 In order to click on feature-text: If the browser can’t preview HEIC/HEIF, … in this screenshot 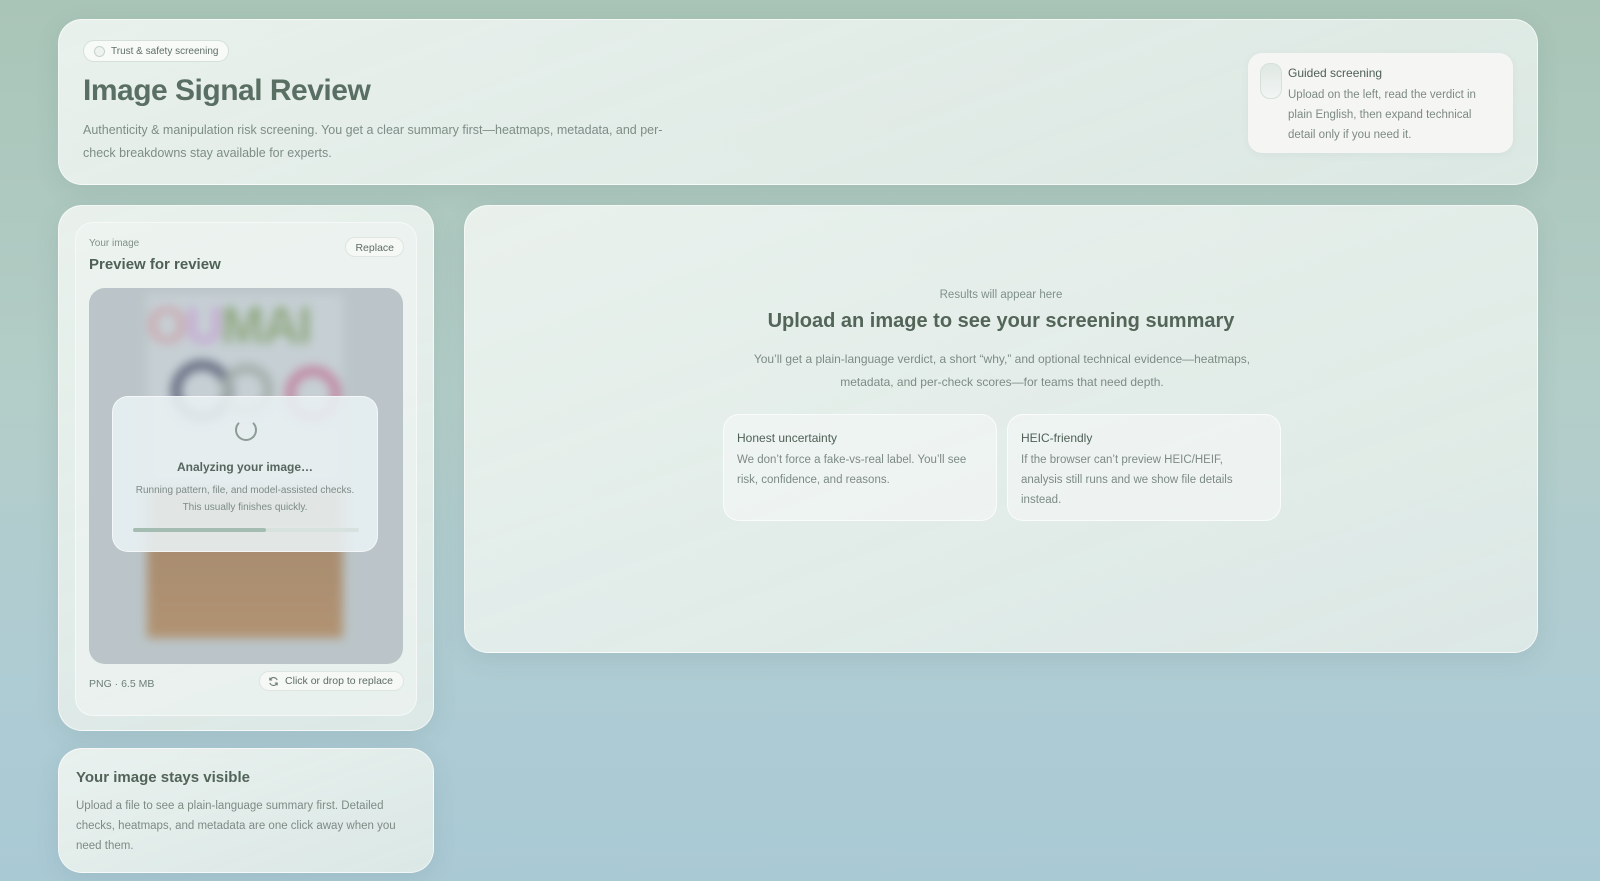, I will do `click(1127, 480)`.